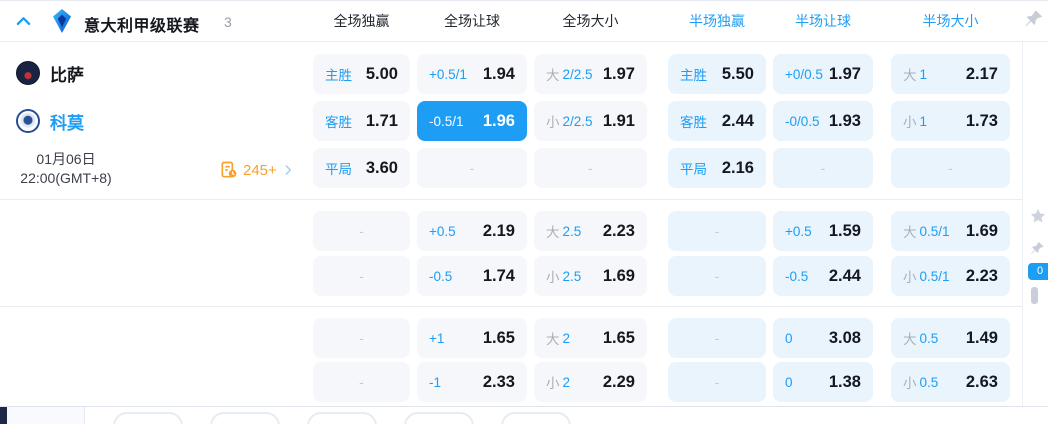 The image size is (1048, 424). Describe the element at coordinates (28, 73) in the screenshot. I see `home-team-logo` at that location.